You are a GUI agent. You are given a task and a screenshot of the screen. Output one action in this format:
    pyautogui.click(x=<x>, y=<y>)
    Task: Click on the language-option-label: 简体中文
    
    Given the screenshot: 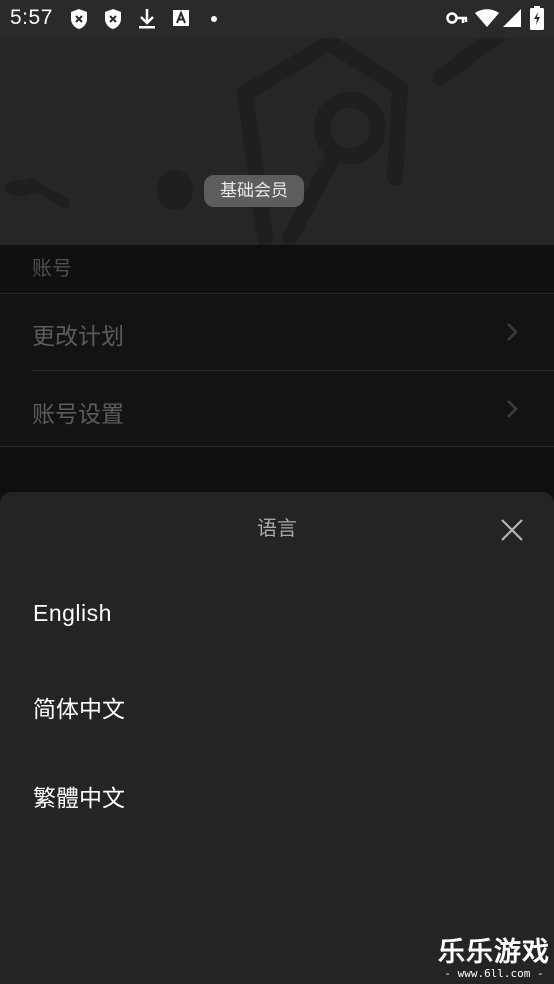 What is the action you would take?
    pyautogui.click(x=79, y=710)
    